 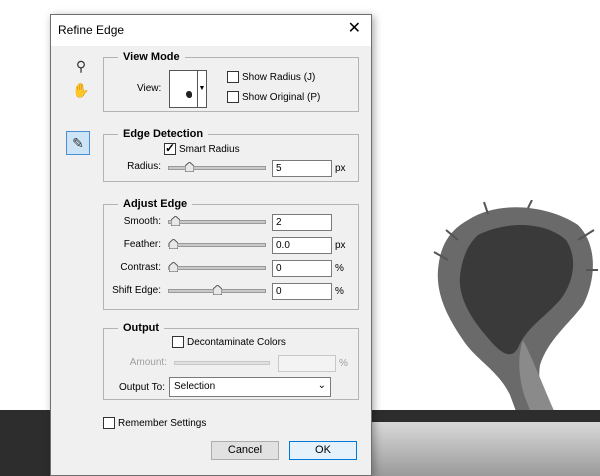 I want to click on smooth-input: 2, so click(x=302, y=222).